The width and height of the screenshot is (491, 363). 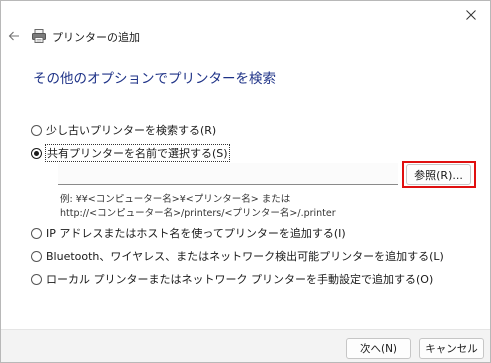 I want to click on radio-shared-printer, so click(x=36, y=153).